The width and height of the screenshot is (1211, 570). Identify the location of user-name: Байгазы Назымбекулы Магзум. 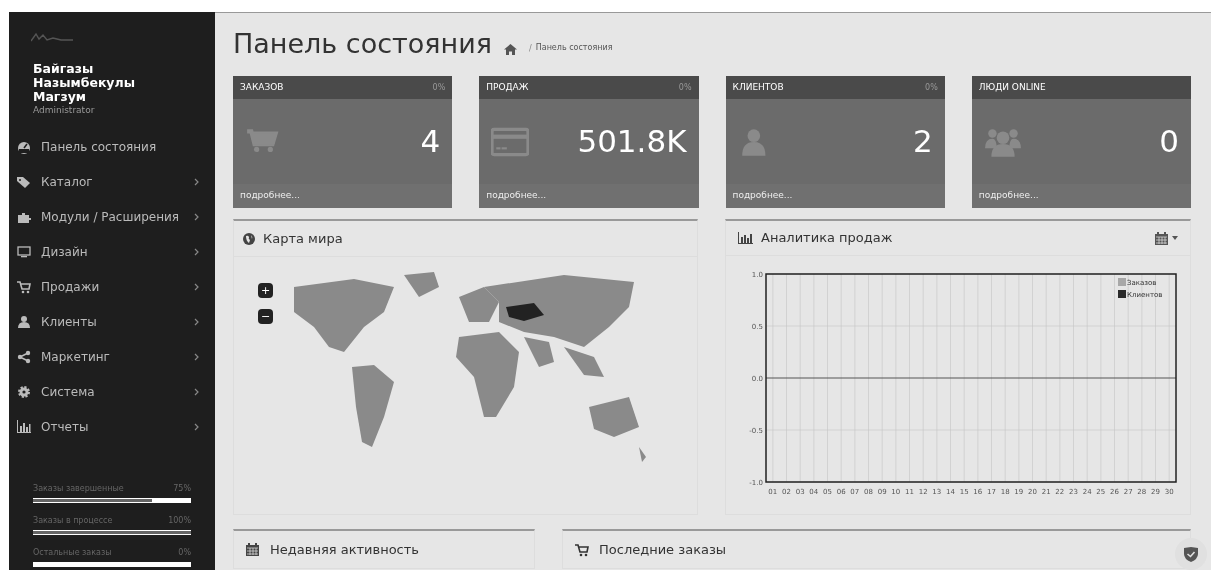
(84, 83).